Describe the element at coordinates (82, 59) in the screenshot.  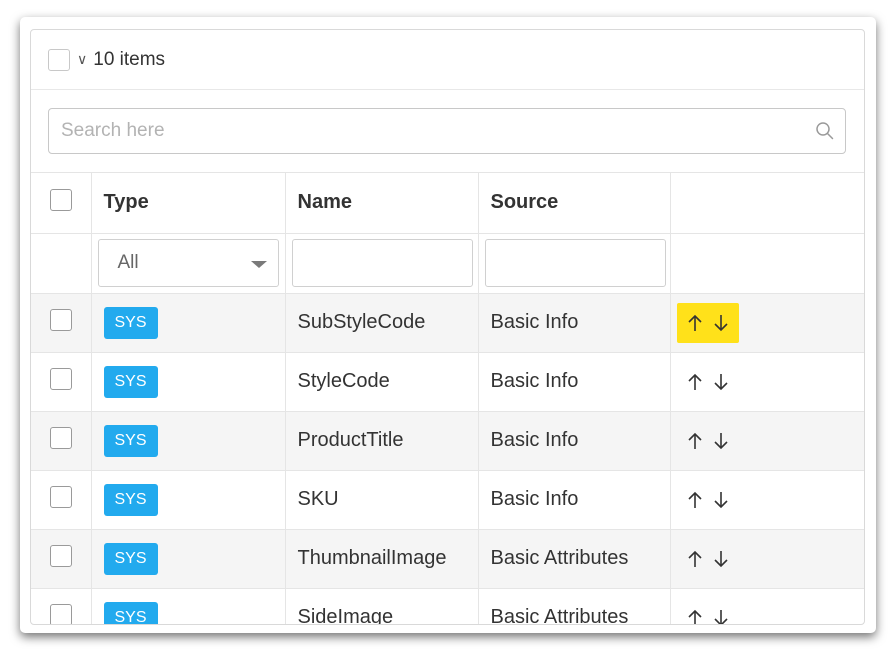
I see `chevron-down-icon: ∨` at that location.